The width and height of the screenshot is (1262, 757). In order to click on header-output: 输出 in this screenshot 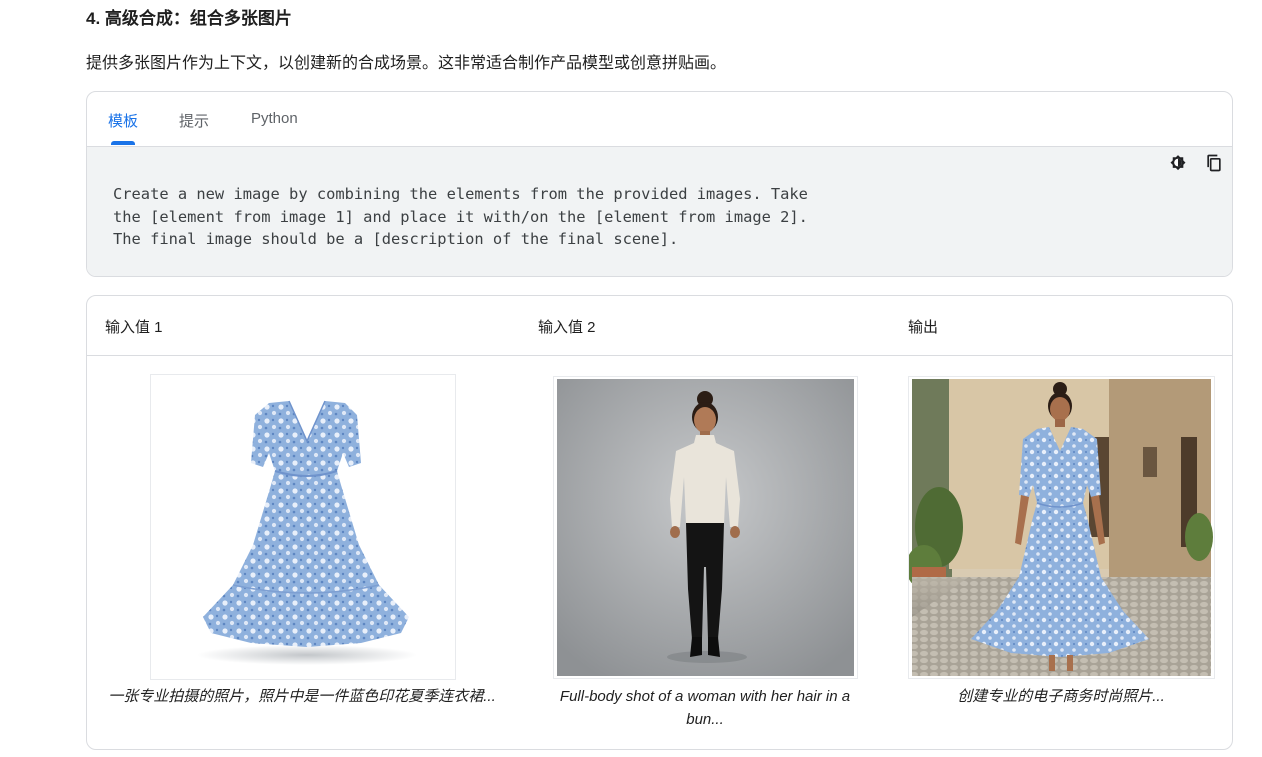, I will do `click(923, 327)`.